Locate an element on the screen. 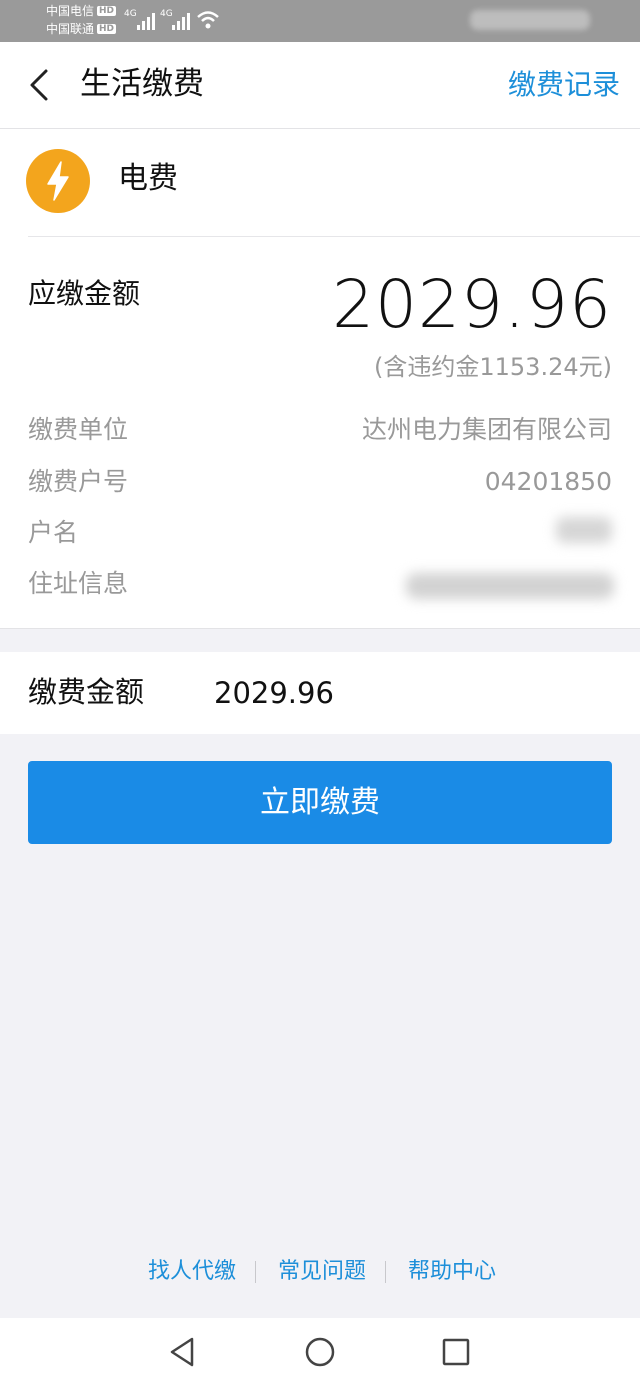 The image size is (640, 1387). lightning-bolt-icon is located at coordinates (58, 181).